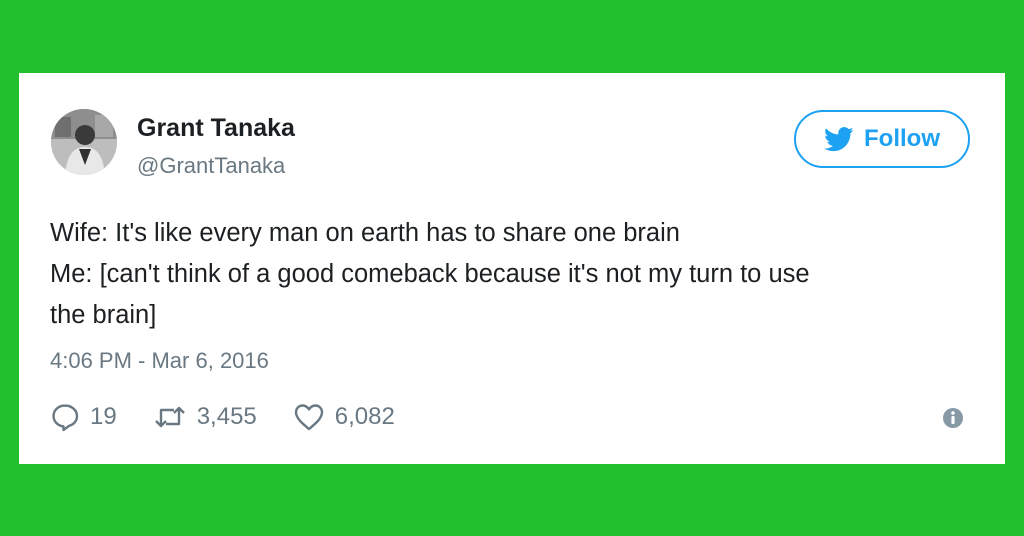  Describe the element at coordinates (159, 361) in the screenshot. I see `tweet-timestamp: 4:06 PM - Mar 6, 2016` at that location.